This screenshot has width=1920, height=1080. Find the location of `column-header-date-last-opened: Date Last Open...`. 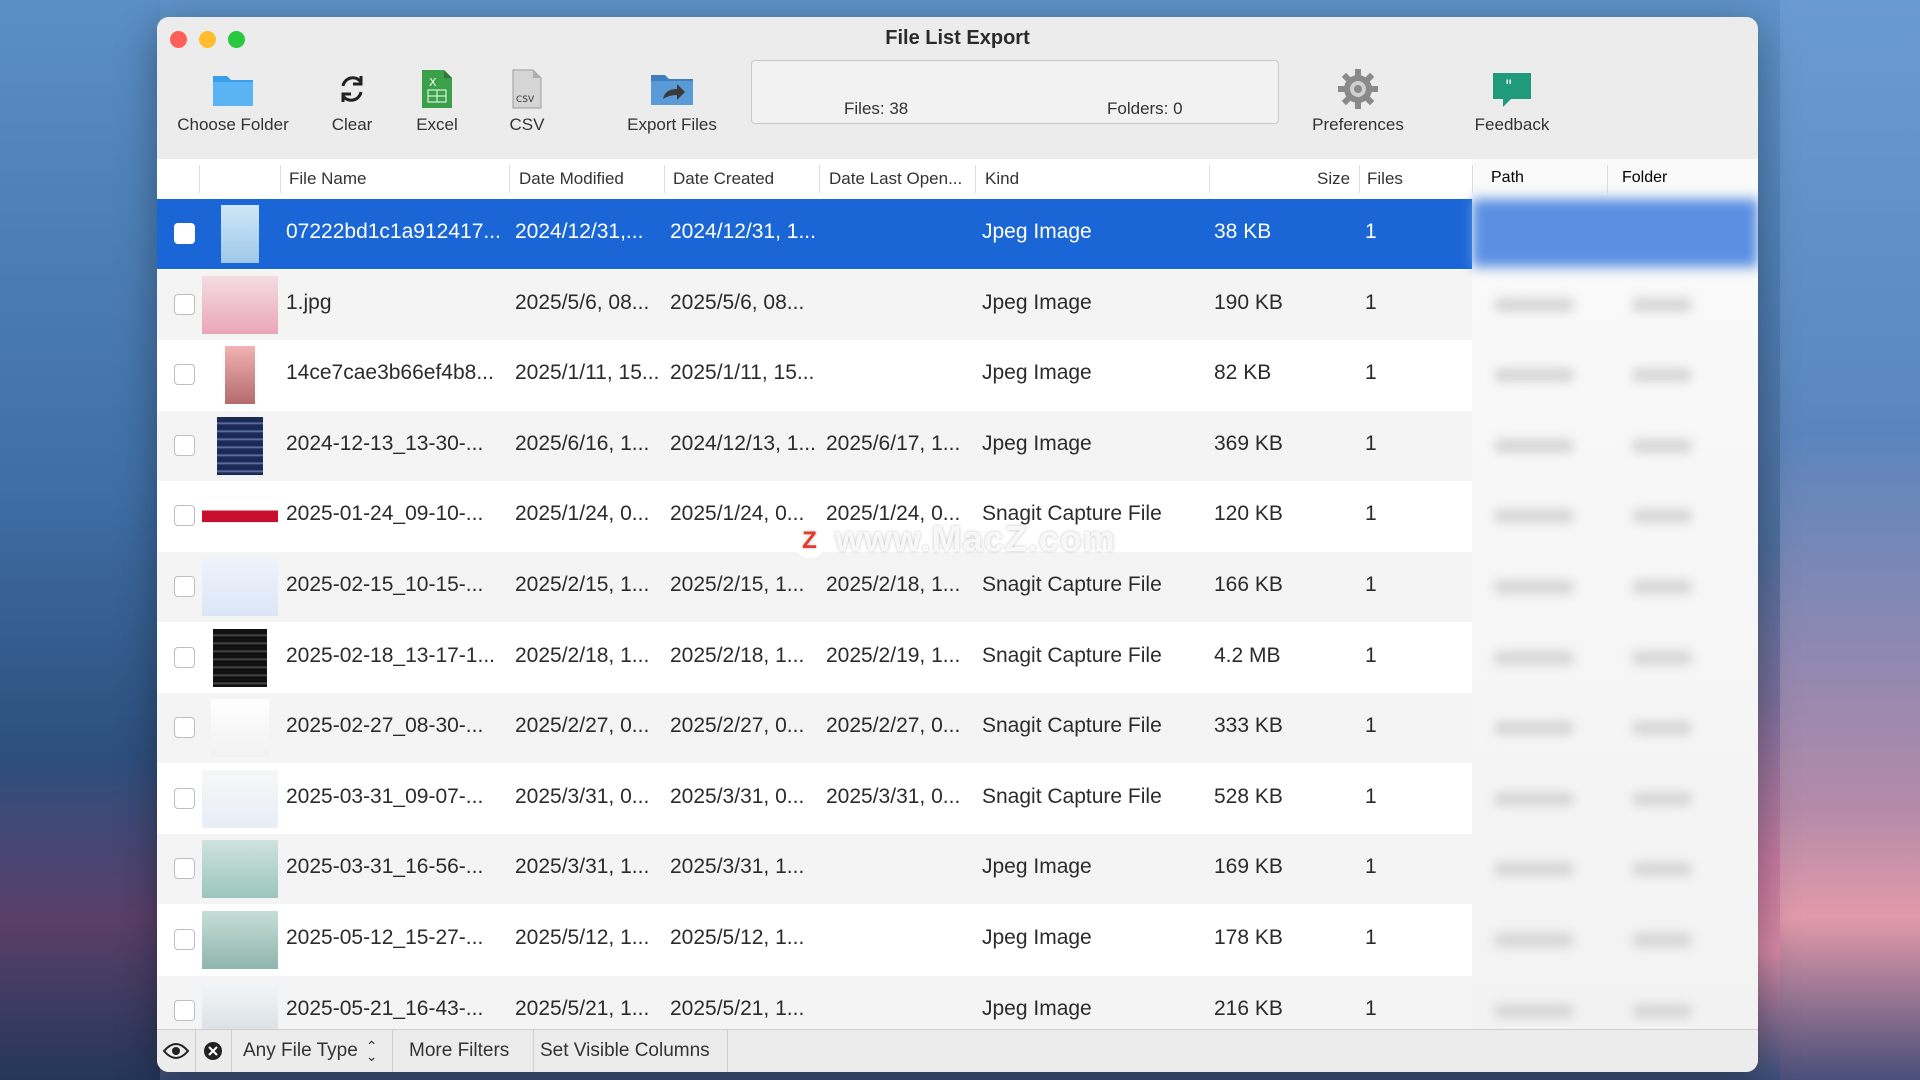

column-header-date-last-opened: Date Last Open... is located at coordinates (895, 179).